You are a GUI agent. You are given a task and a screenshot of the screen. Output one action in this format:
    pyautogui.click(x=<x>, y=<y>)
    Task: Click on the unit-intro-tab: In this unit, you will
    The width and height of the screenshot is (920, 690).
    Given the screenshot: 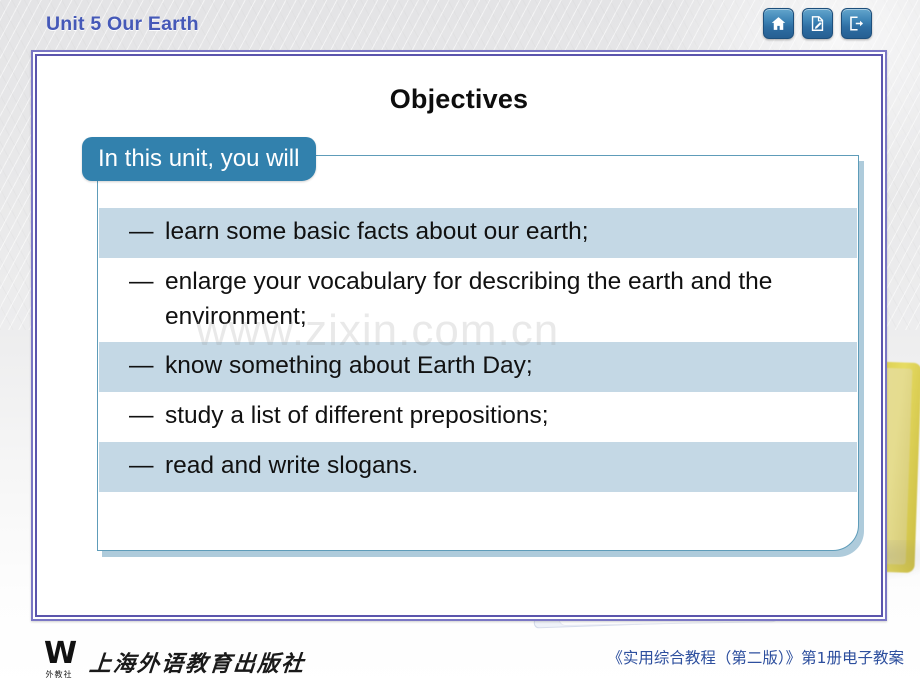 What is the action you would take?
    pyautogui.click(x=199, y=159)
    